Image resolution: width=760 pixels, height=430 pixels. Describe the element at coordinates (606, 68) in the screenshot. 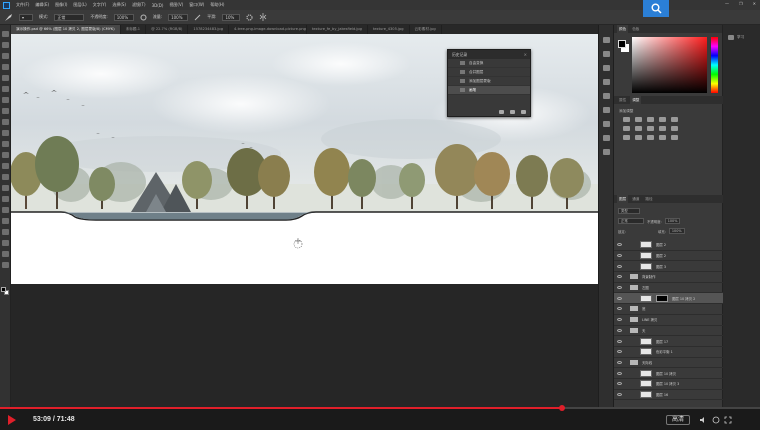

I see `actions-panel-icon` at that location.